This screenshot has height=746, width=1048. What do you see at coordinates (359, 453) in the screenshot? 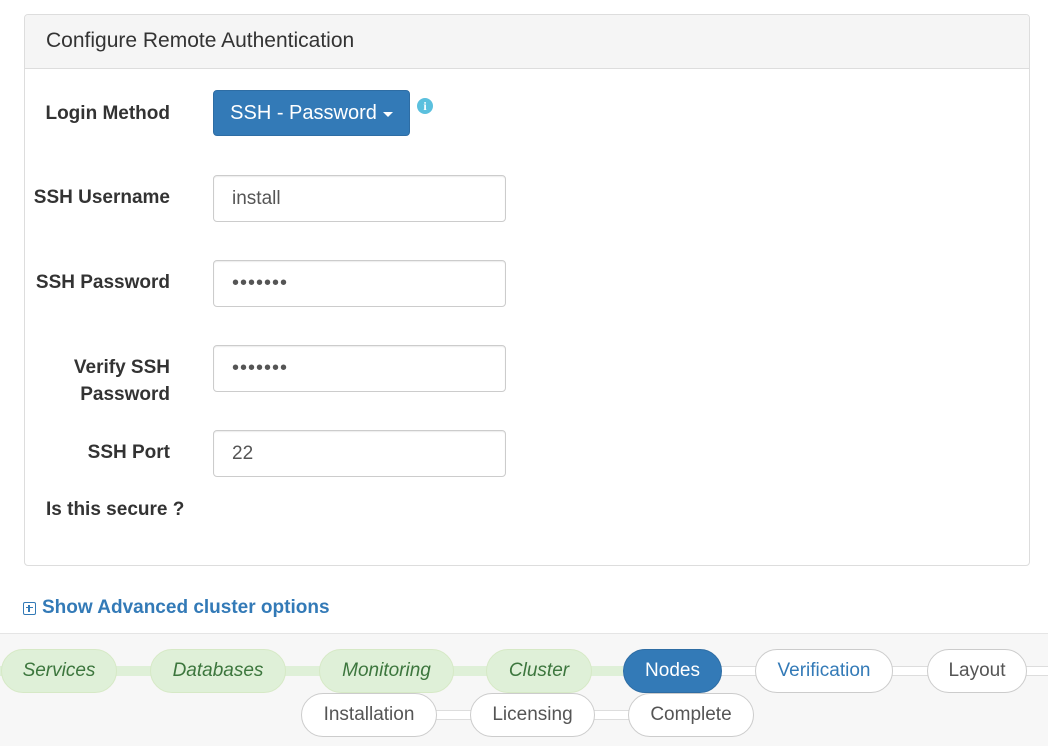
I see `ssh-port-input` at bounding box center [359, 453].